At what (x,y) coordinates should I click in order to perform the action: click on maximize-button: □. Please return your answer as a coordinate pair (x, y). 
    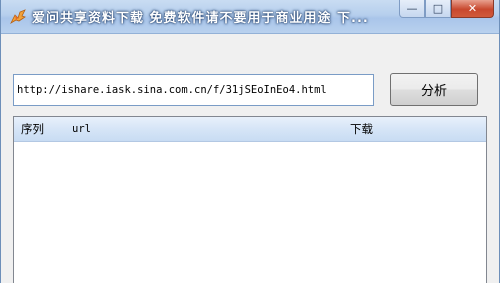
    Looking at the image, I should click on (438, 9).